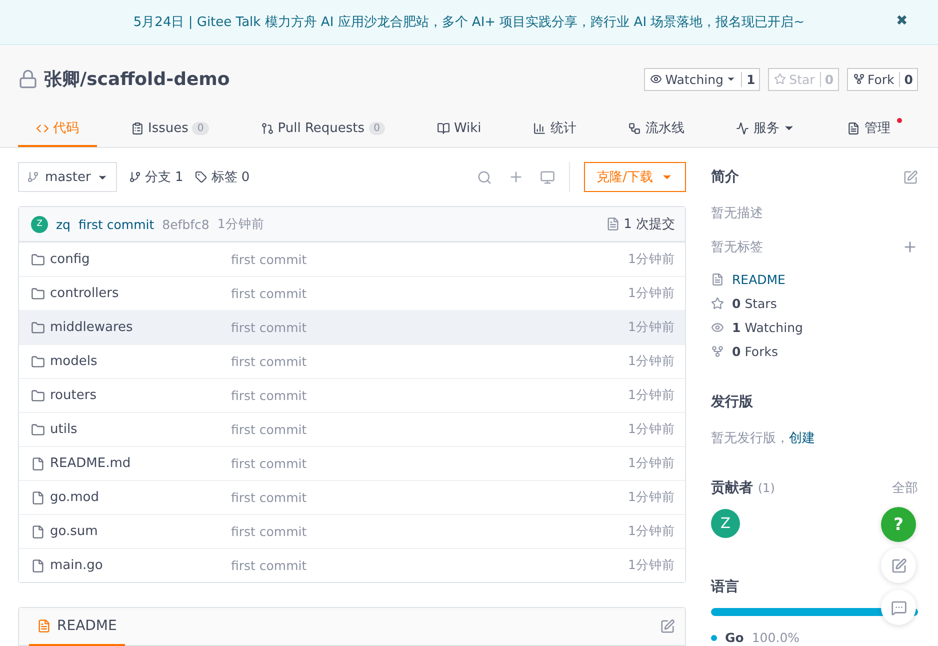 The height and width of the screenshot is (646, 938). What do you see at coordinates (131, 361) in the screenshot?
I see `file-name: models` at bounding box center [131, 361].